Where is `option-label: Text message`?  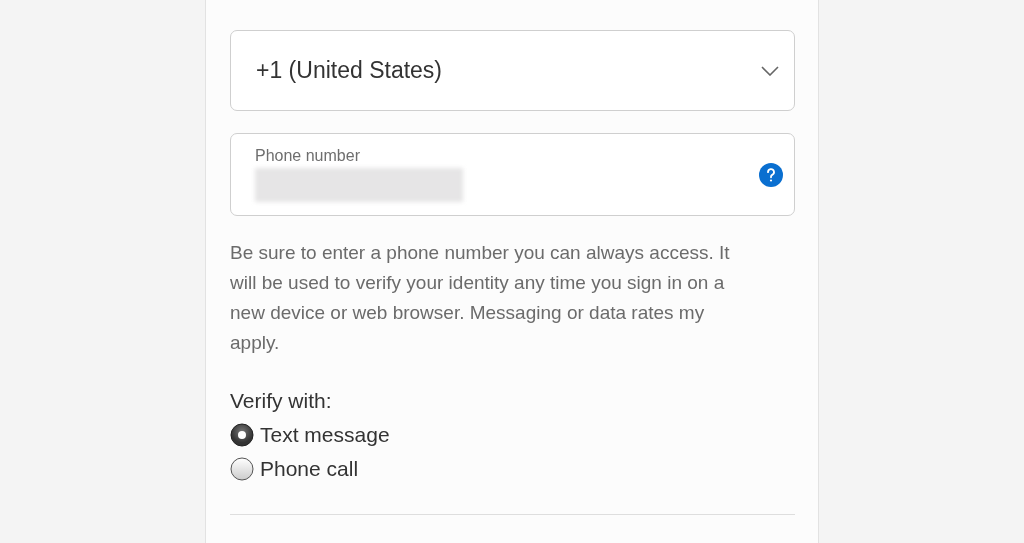 option-label: Text message is located at coordinates (325, 435).